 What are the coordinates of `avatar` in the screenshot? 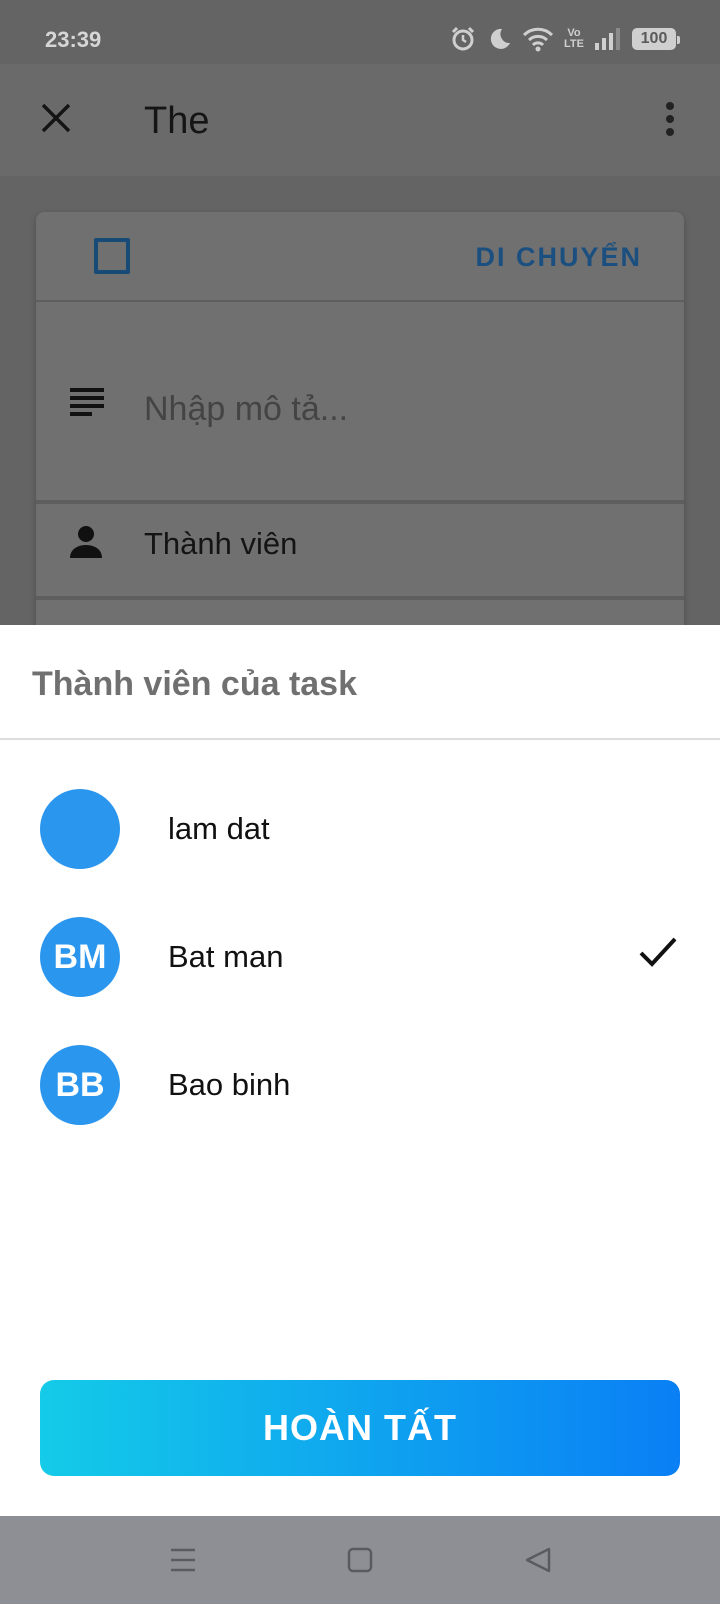 It's located at (80, 829).